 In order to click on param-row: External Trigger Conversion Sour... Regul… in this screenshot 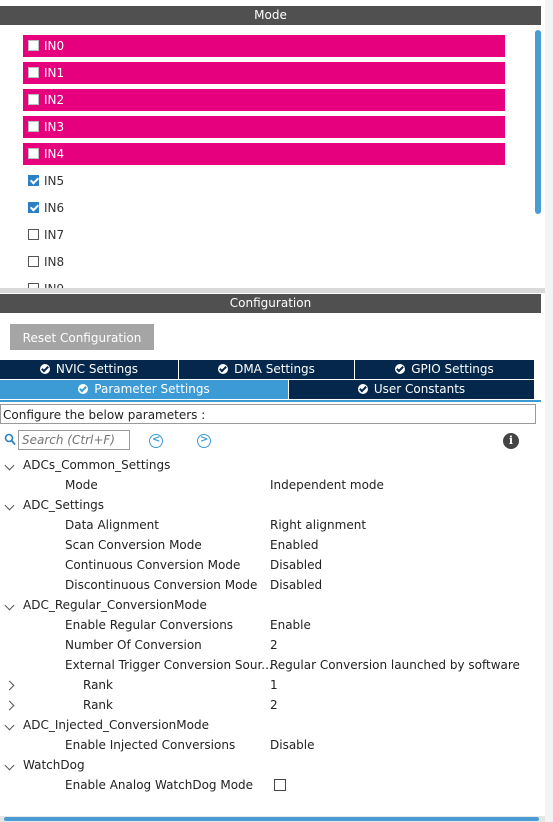, I will do `click(270, 665)`.